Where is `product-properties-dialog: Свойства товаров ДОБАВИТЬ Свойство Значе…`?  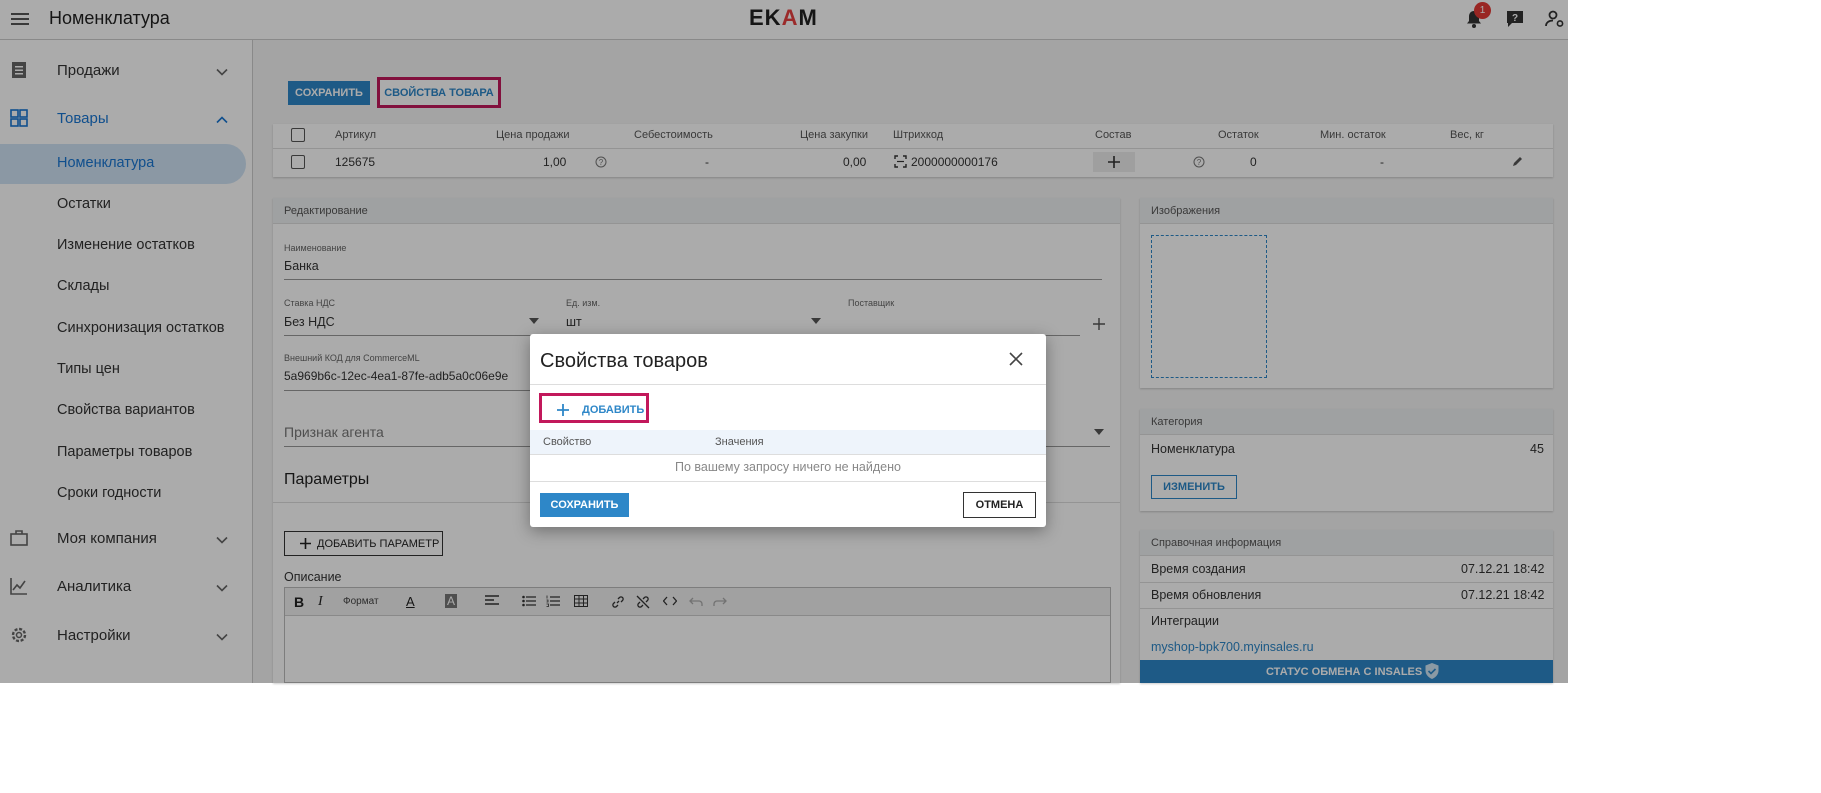 product-properties-dialog: Свойства товаров ДОБАВИТЬ Свойство Значе… is located at coordinates (788, 430).